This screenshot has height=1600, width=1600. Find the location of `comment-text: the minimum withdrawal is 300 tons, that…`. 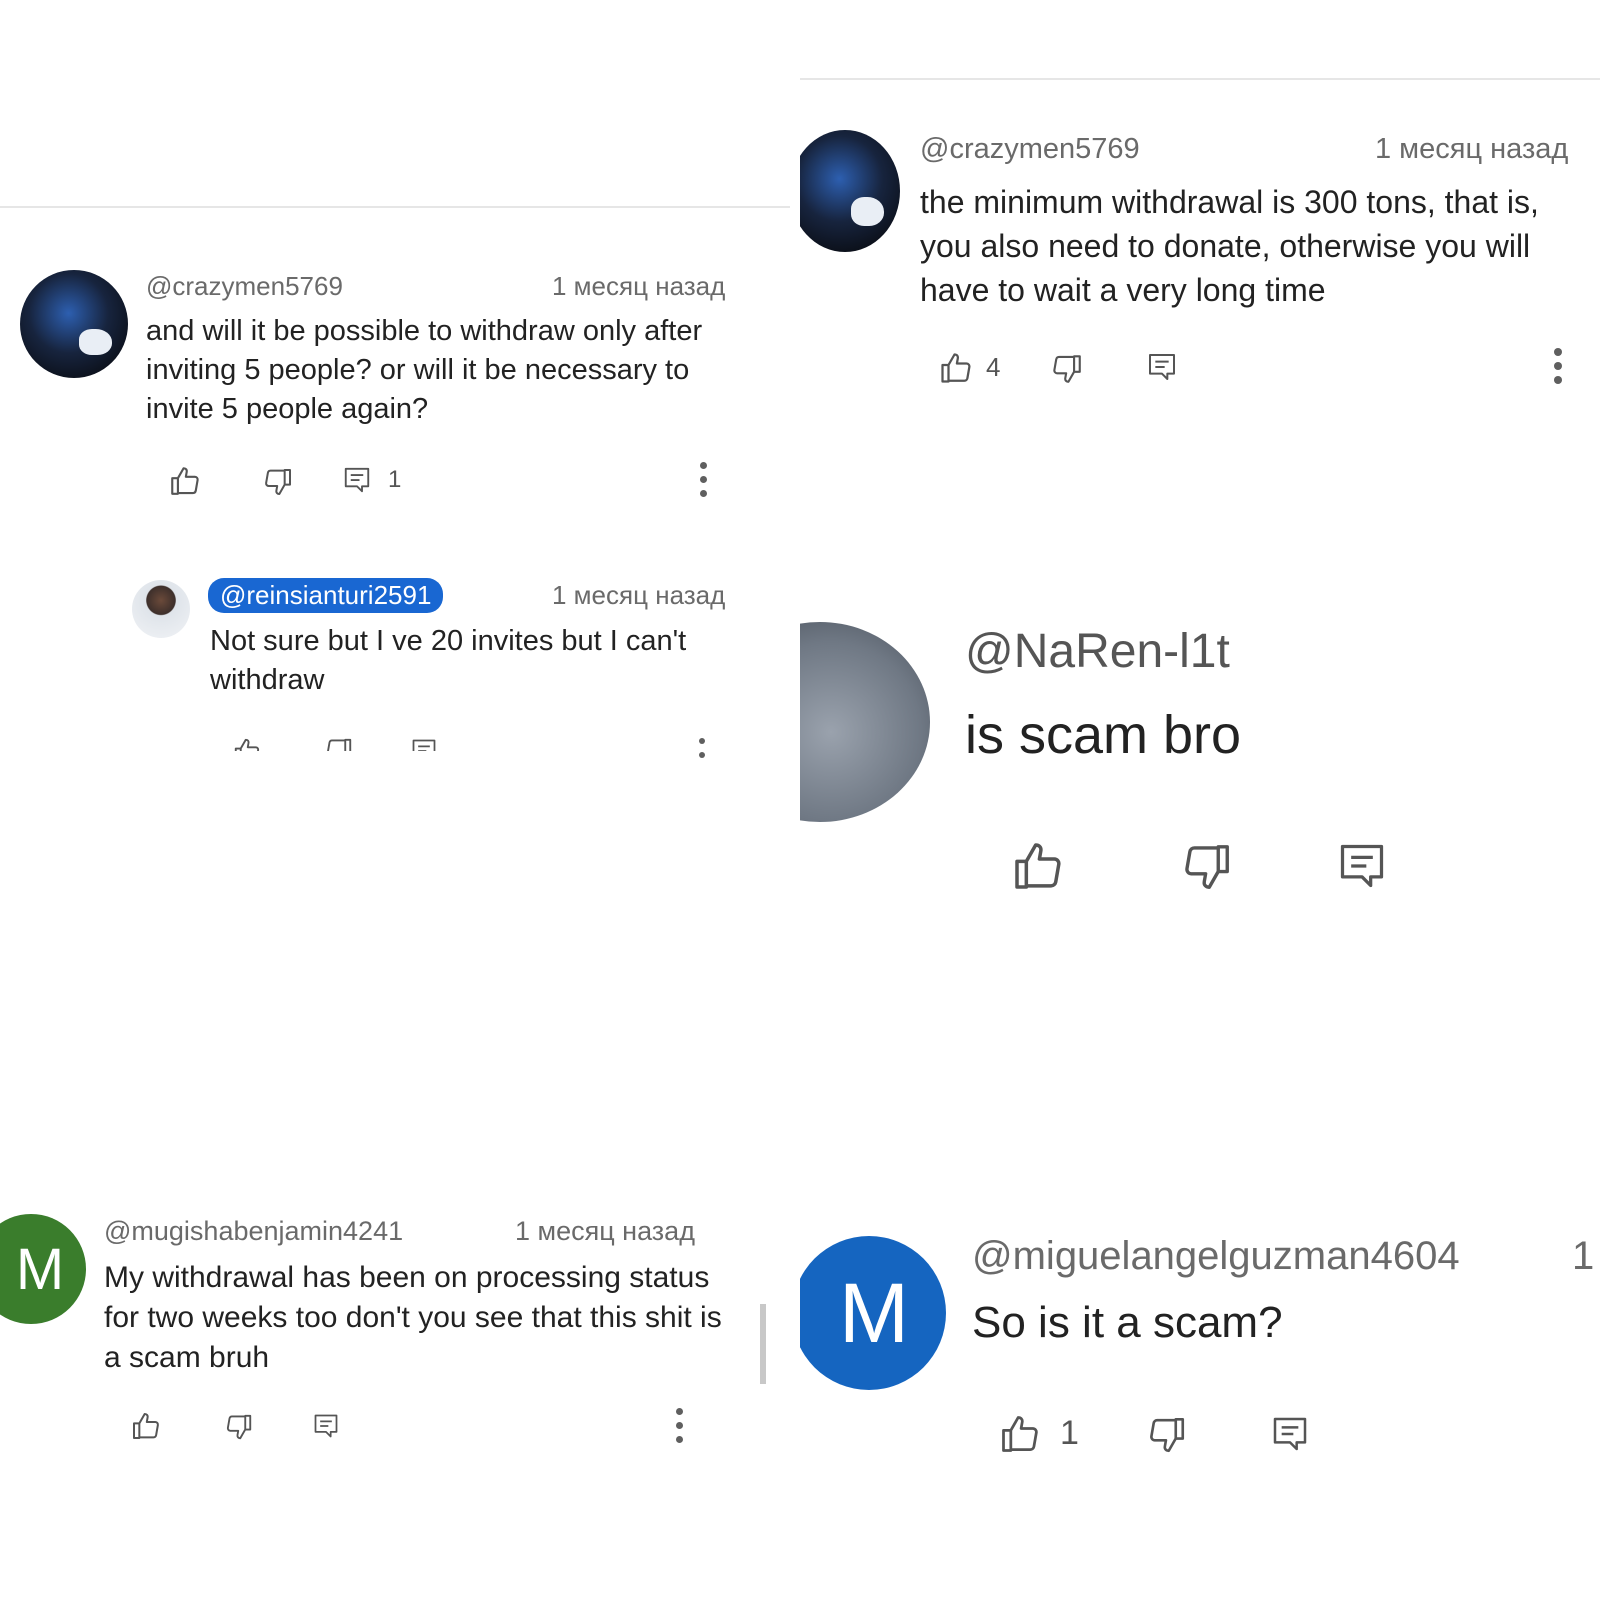

comment-text: the minimum withdrawal is 300 tons, that… is located at coordinates (1229, 246).